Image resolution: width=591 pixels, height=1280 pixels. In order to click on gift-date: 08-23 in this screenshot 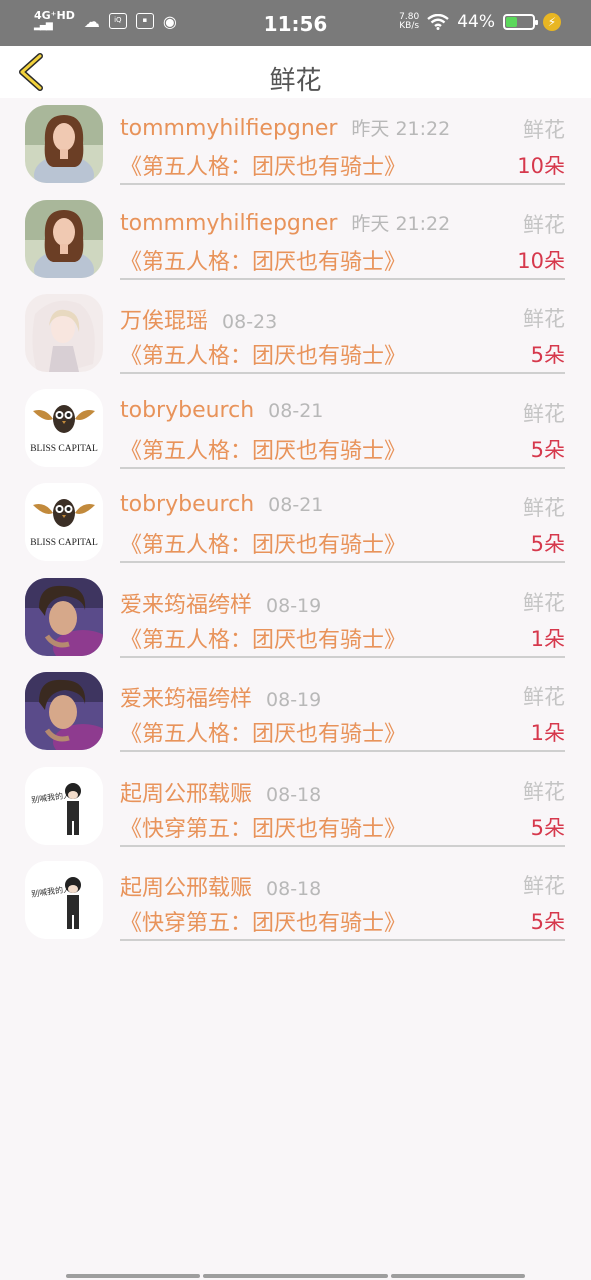, I will do `click(250, 322)`.